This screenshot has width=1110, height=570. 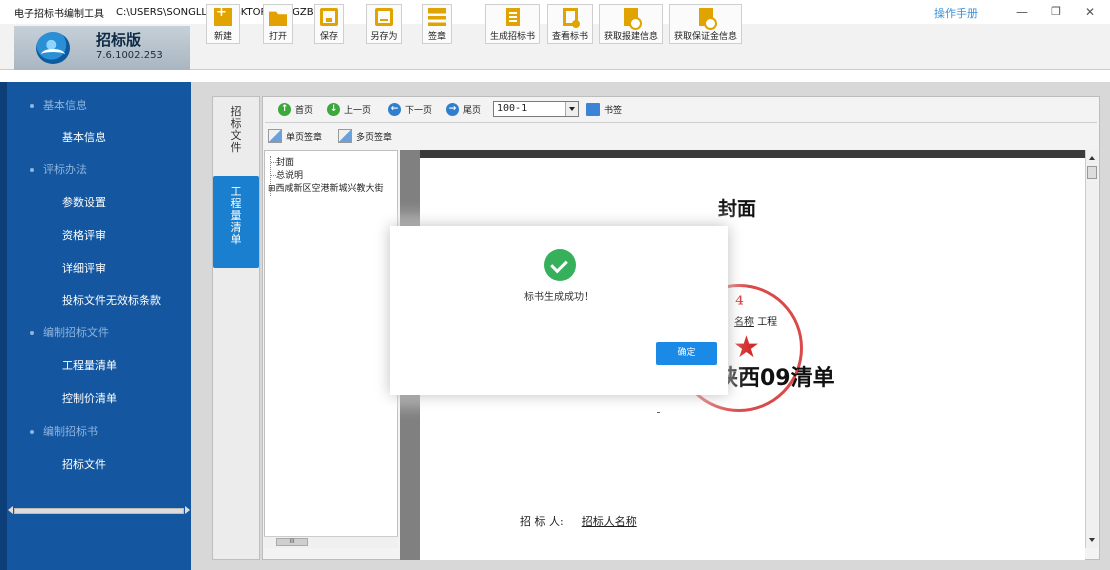 I want to click on stamp-button: 签章, so click(x=437, y=24).